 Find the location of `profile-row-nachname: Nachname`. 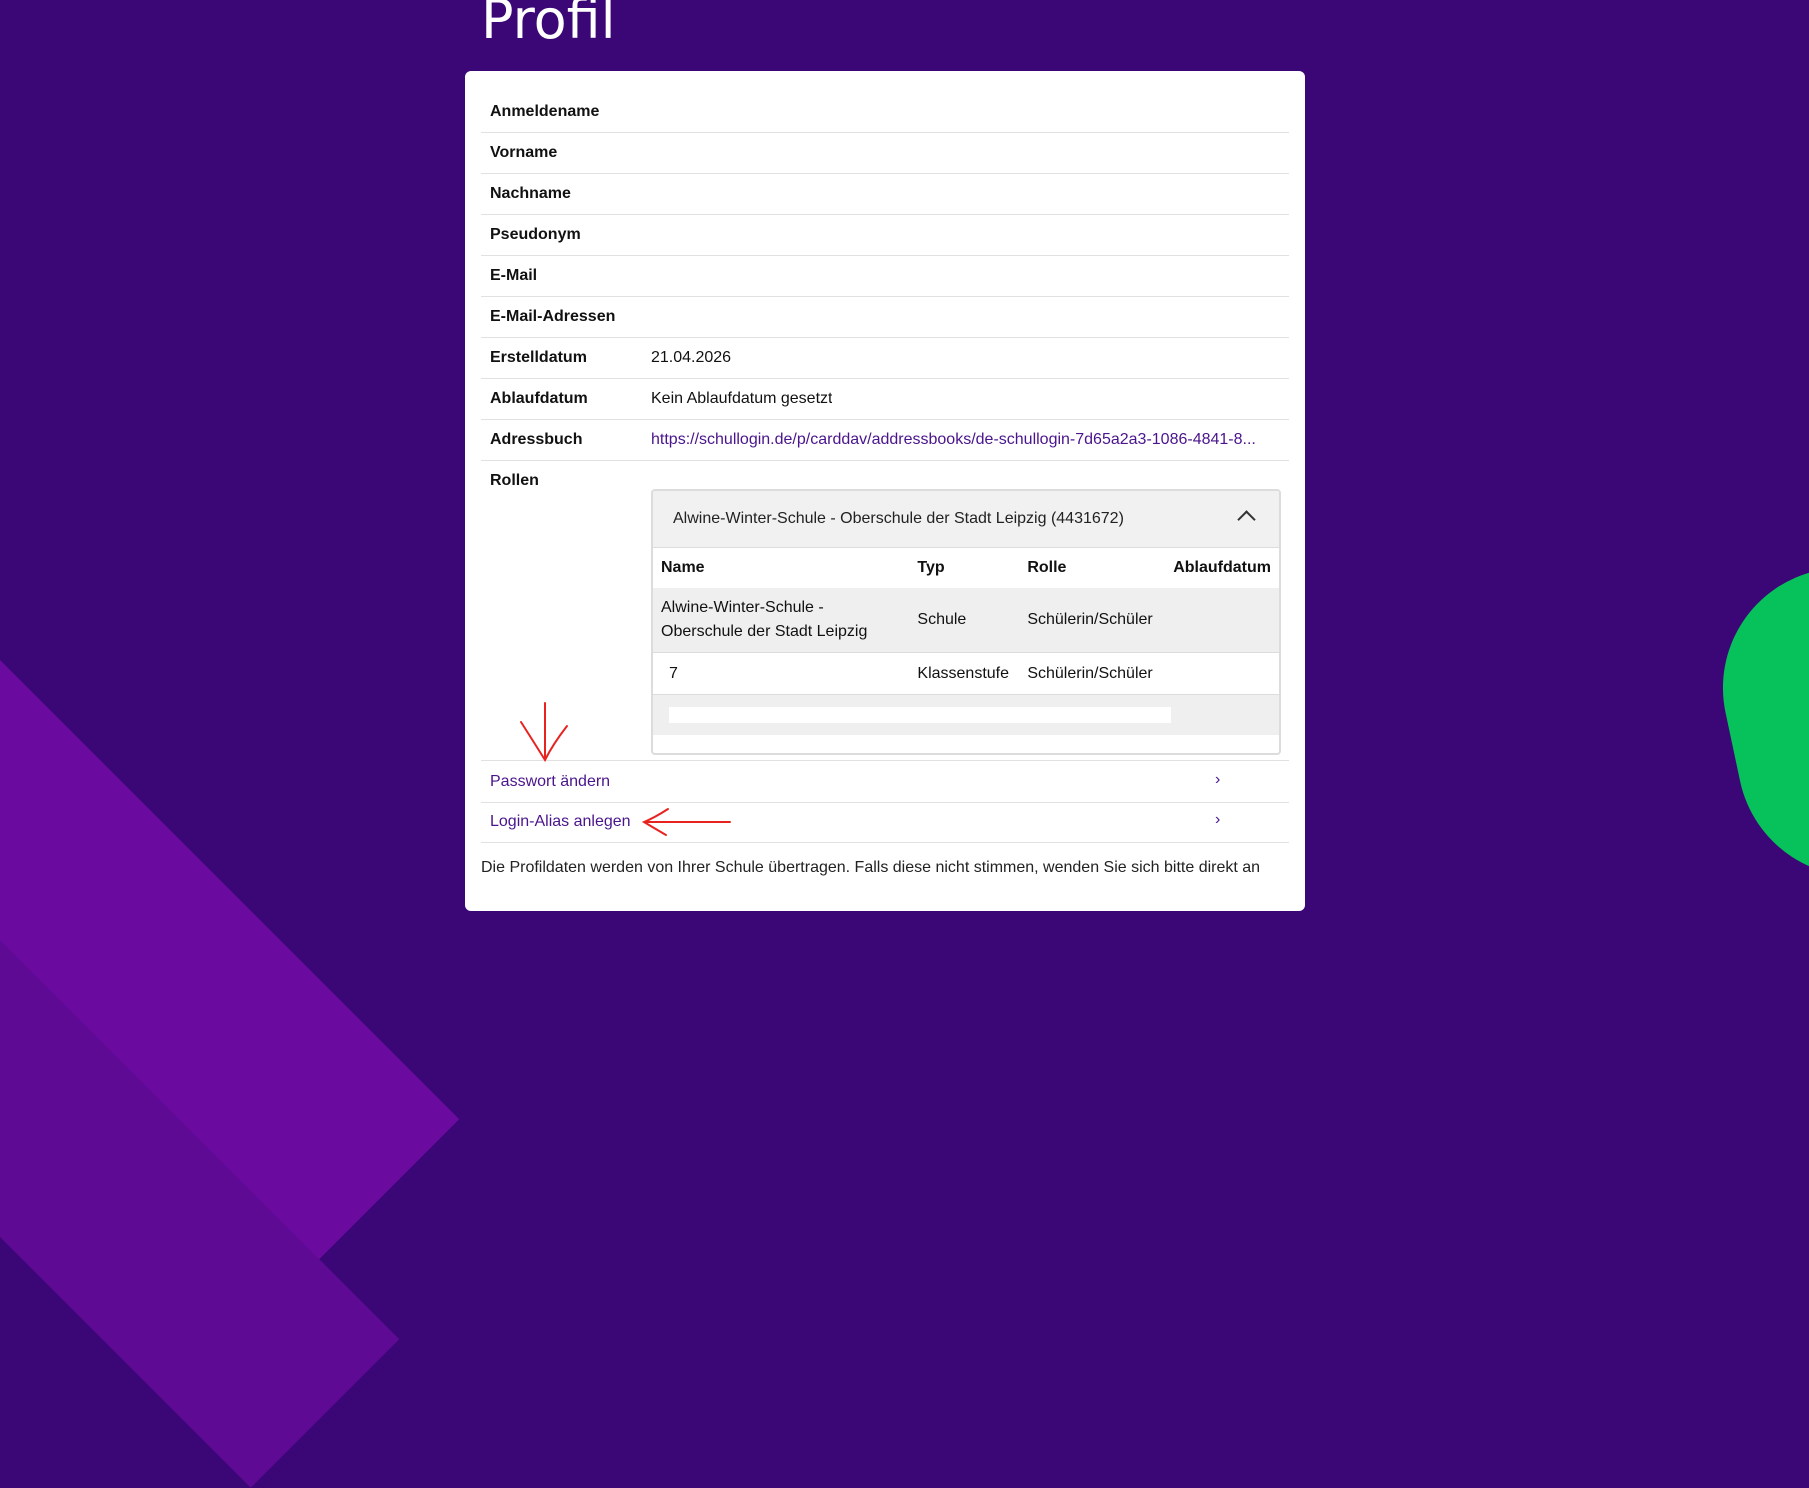

profile-row-nachname: Nachname is located at coordinates (885, 194).